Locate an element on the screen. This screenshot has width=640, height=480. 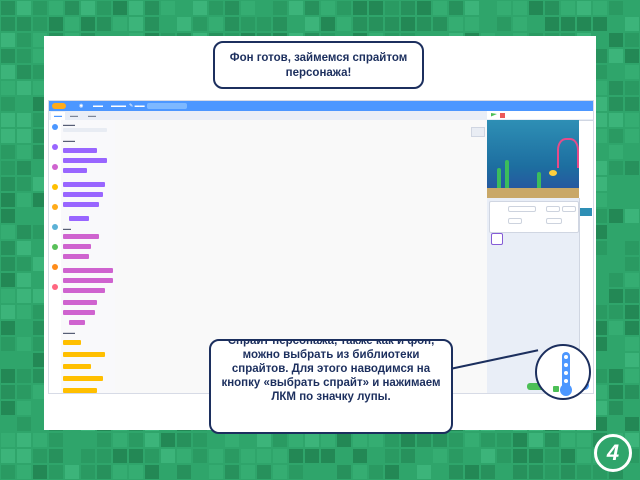
sprite-thumbnail is located at coordinates (478, 132).